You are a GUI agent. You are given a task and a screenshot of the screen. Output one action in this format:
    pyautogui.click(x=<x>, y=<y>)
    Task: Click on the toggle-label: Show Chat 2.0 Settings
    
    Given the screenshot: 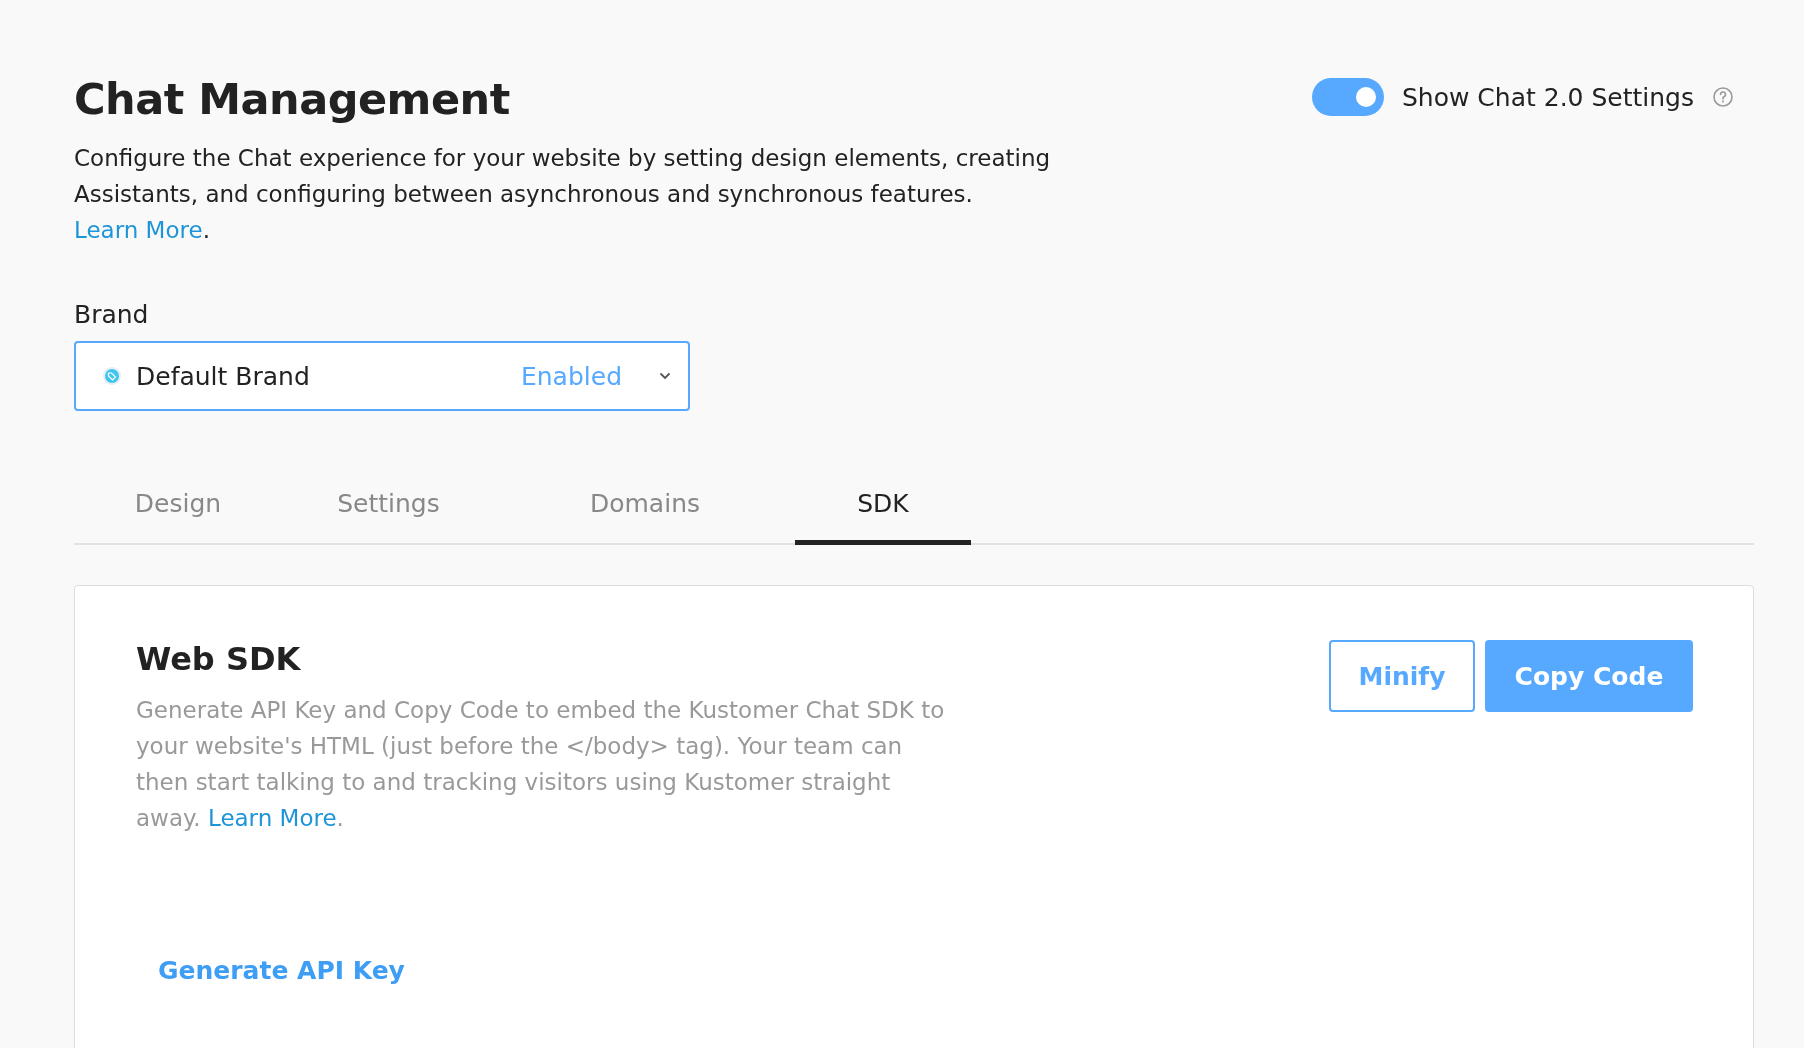 What is the action you would take?
    pyautogui.click(x=1547, y=97)
    